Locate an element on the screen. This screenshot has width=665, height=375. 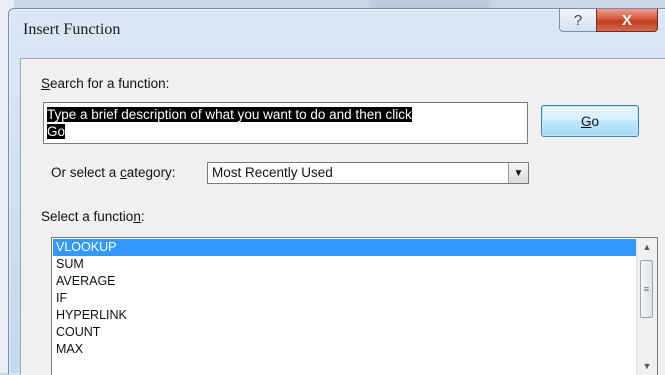
function-list-item: IF is located at coordinates (345, 298).